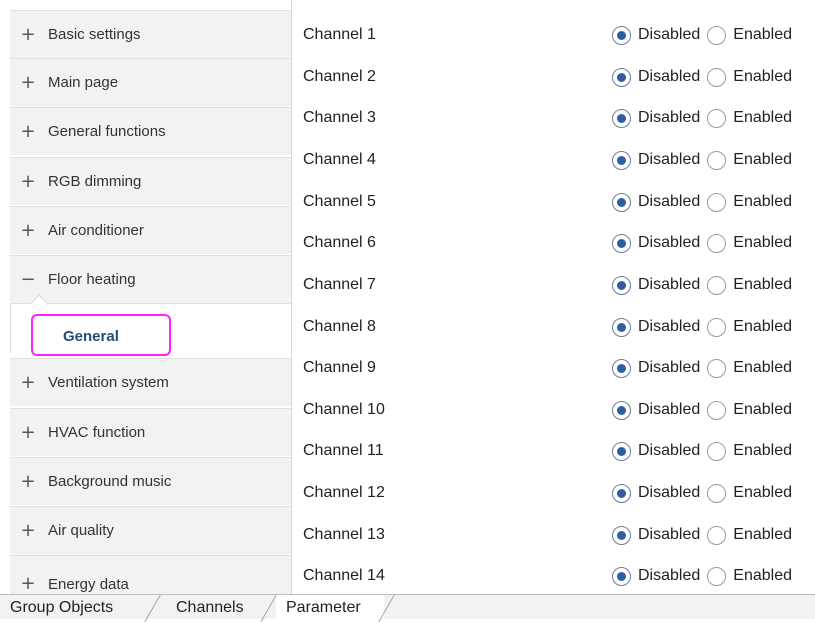 The width and height of the screenshot is (815, 622). Describe the element at coordinates (150, 432) in the screenshot. I see `sidebar-item-hvac-function: + HVAC function` at that location.